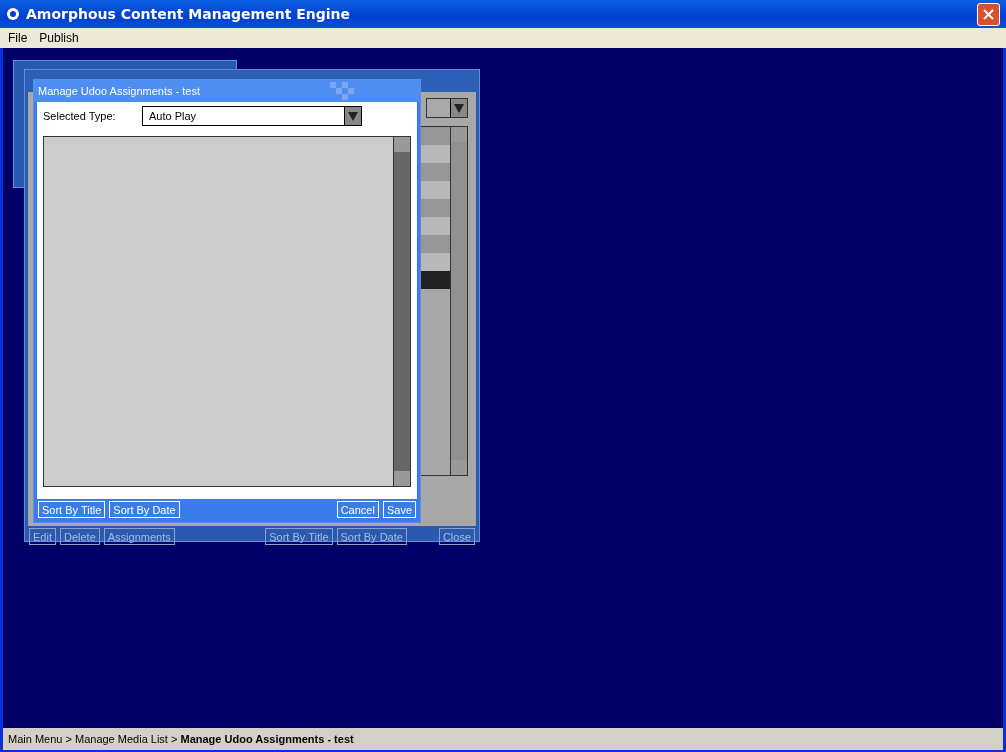 The height and width of the screenshot is (752, 1006). Describe the element at coordinates (189, 14) in the screenshot. I see `window-title: Amorphous Content Management Engine` at that location.